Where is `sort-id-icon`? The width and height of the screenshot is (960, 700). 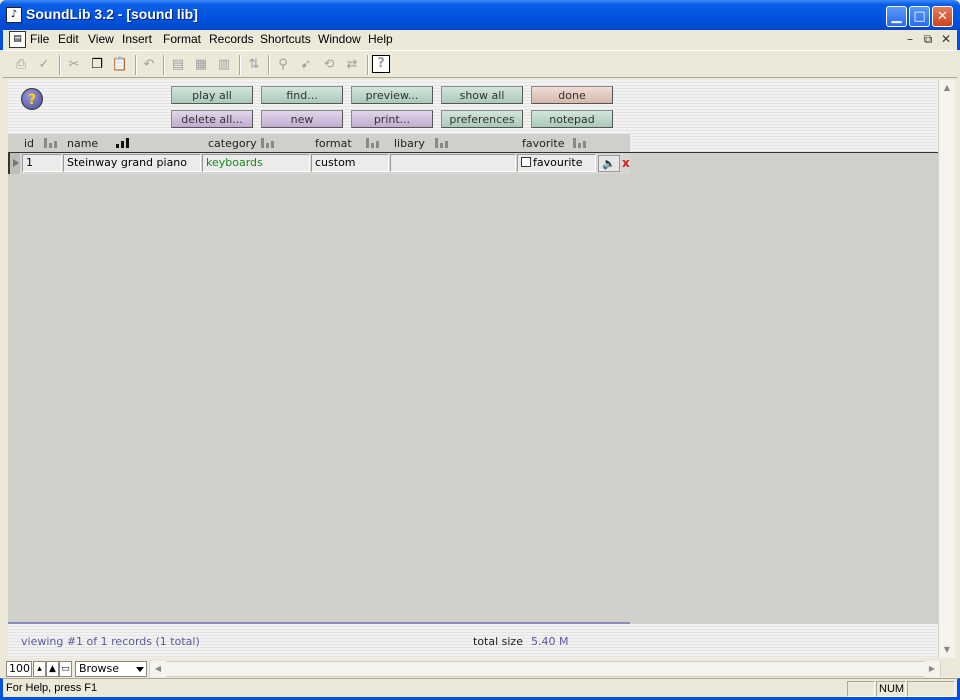 sort-id-icon is located at coordinates (51, 143).